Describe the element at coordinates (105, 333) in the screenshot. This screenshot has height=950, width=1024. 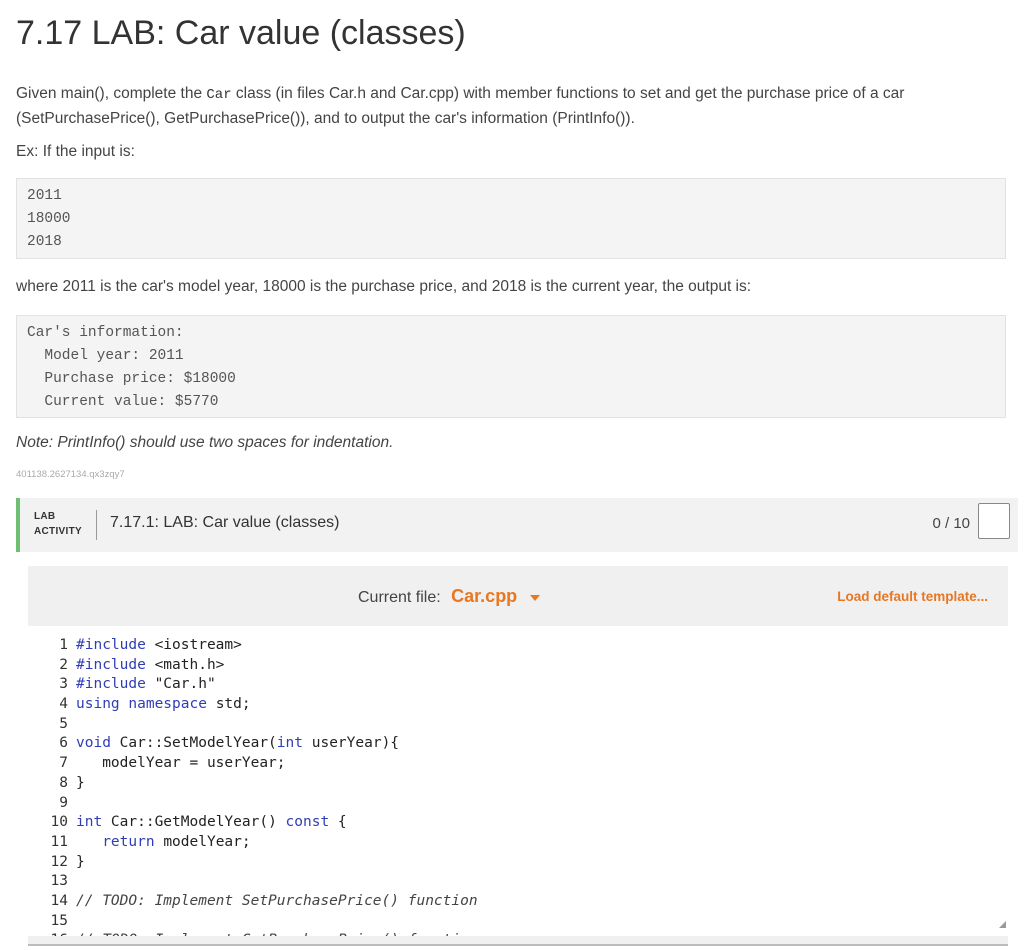
I see `output-line: Car's information:` at that location.